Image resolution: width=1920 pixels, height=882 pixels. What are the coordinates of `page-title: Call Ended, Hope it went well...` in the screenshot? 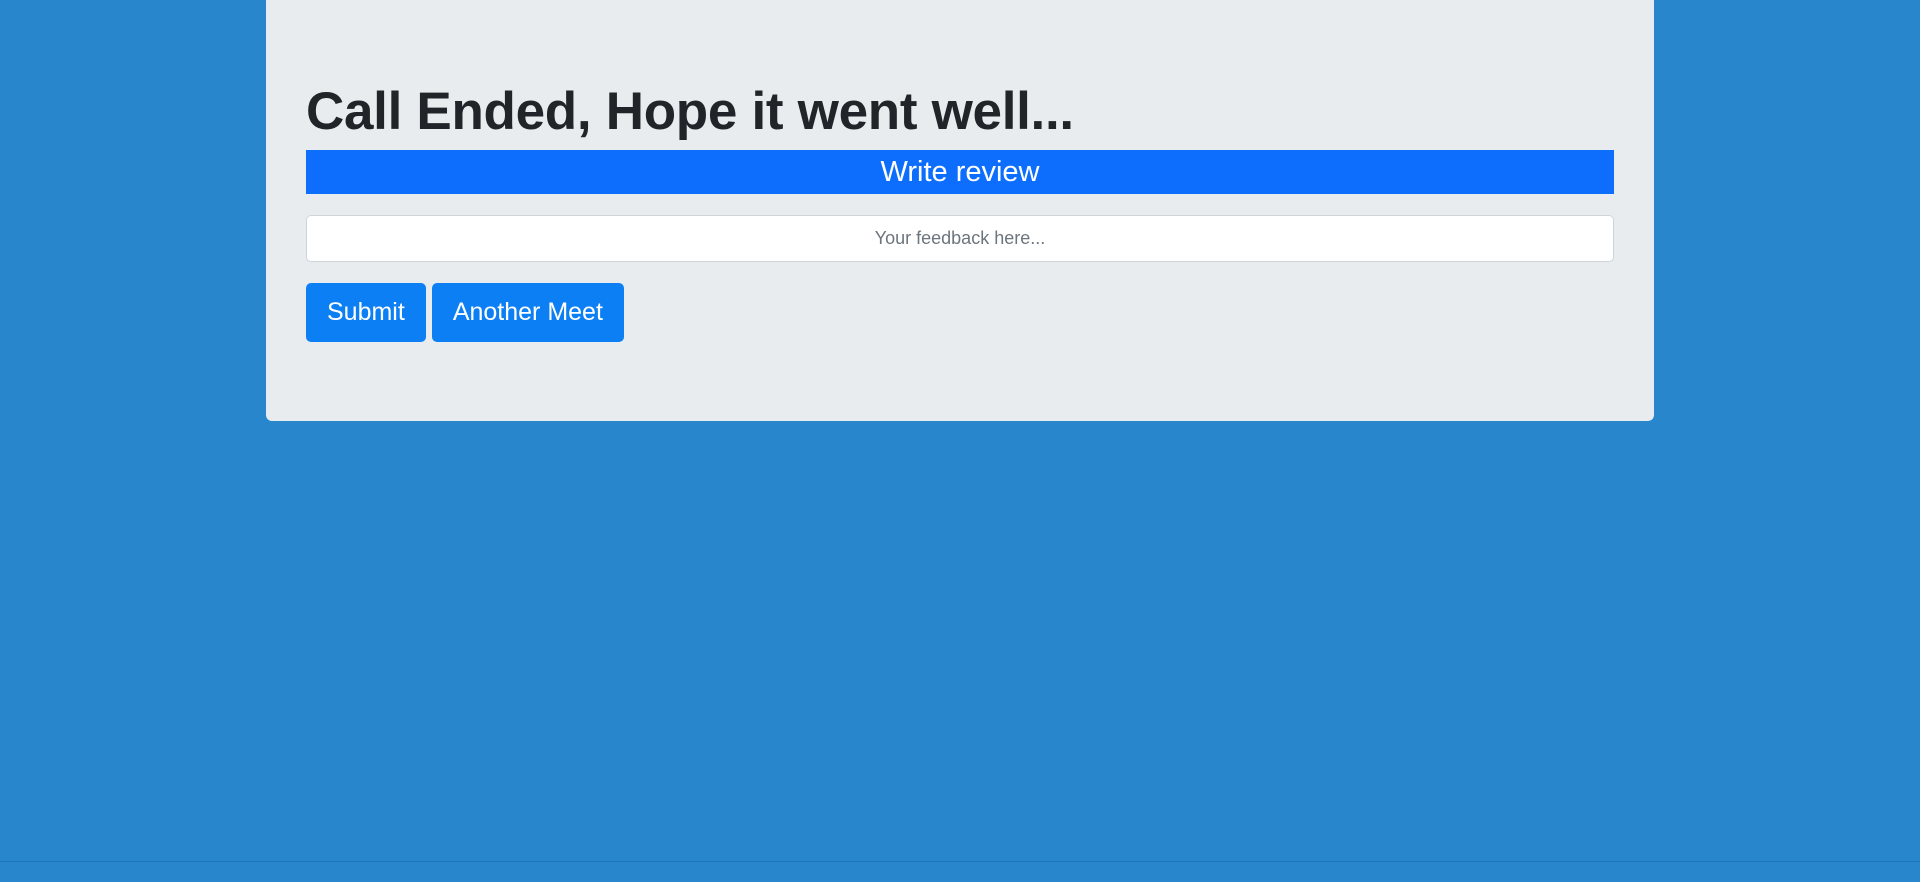 It's located at (690, 111).